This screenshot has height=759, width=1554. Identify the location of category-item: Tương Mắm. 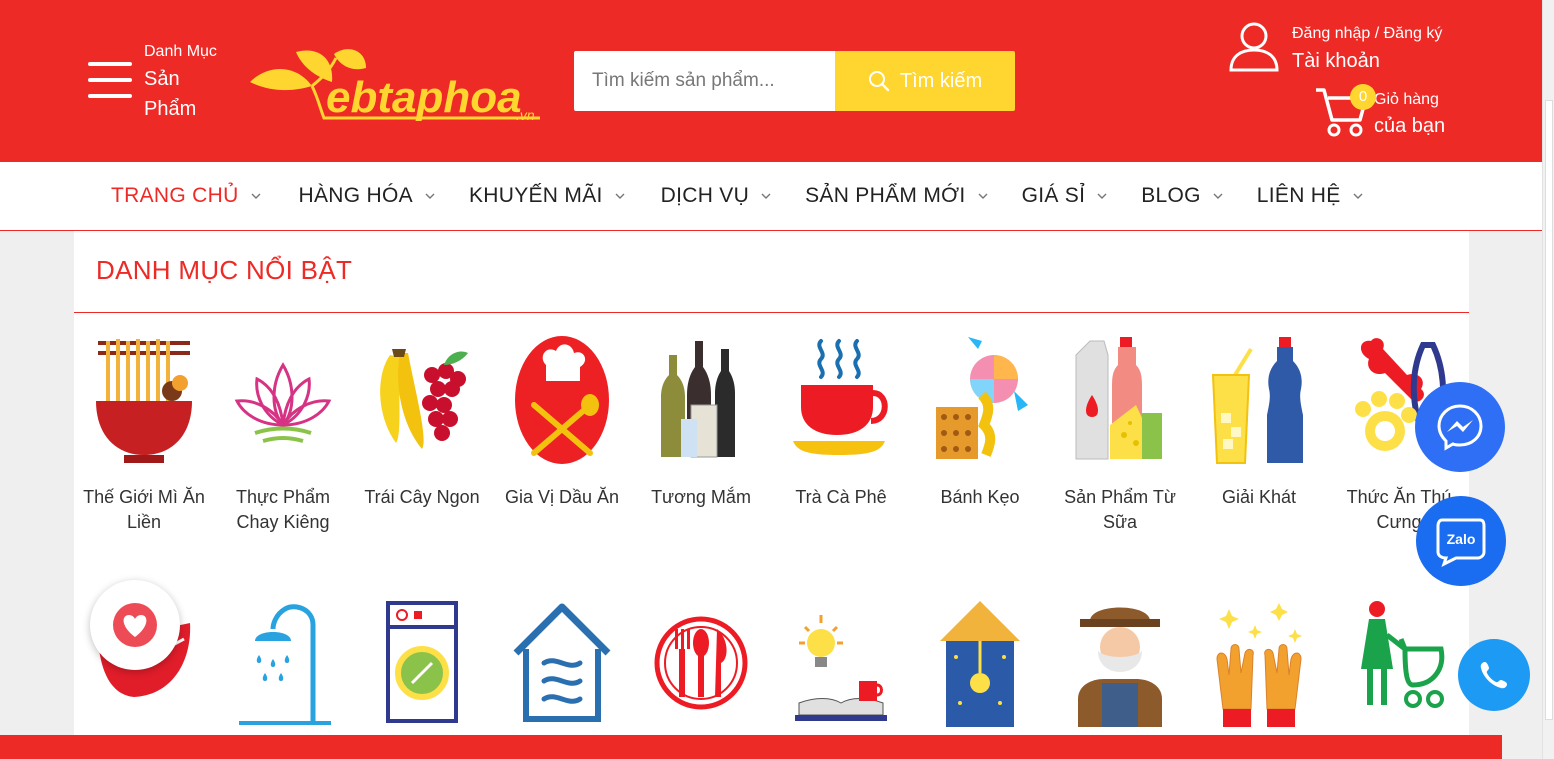
(701, 422).